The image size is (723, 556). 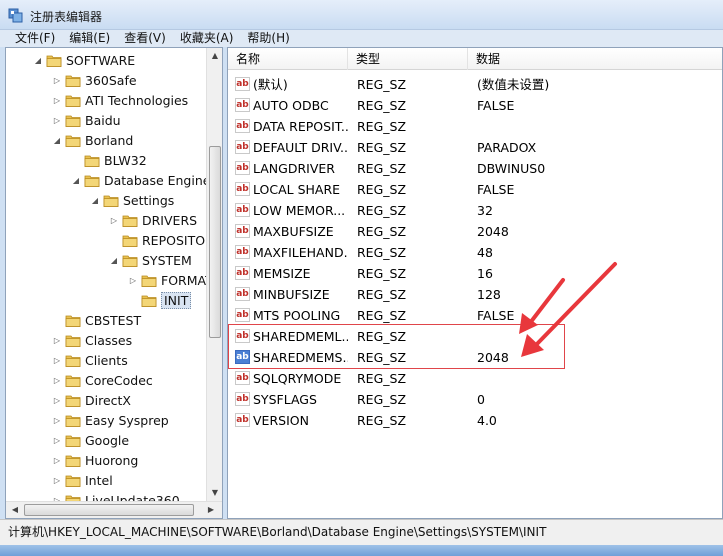 I want to click on value-name: MINBUFSIZE, so click(x=291, y=294).